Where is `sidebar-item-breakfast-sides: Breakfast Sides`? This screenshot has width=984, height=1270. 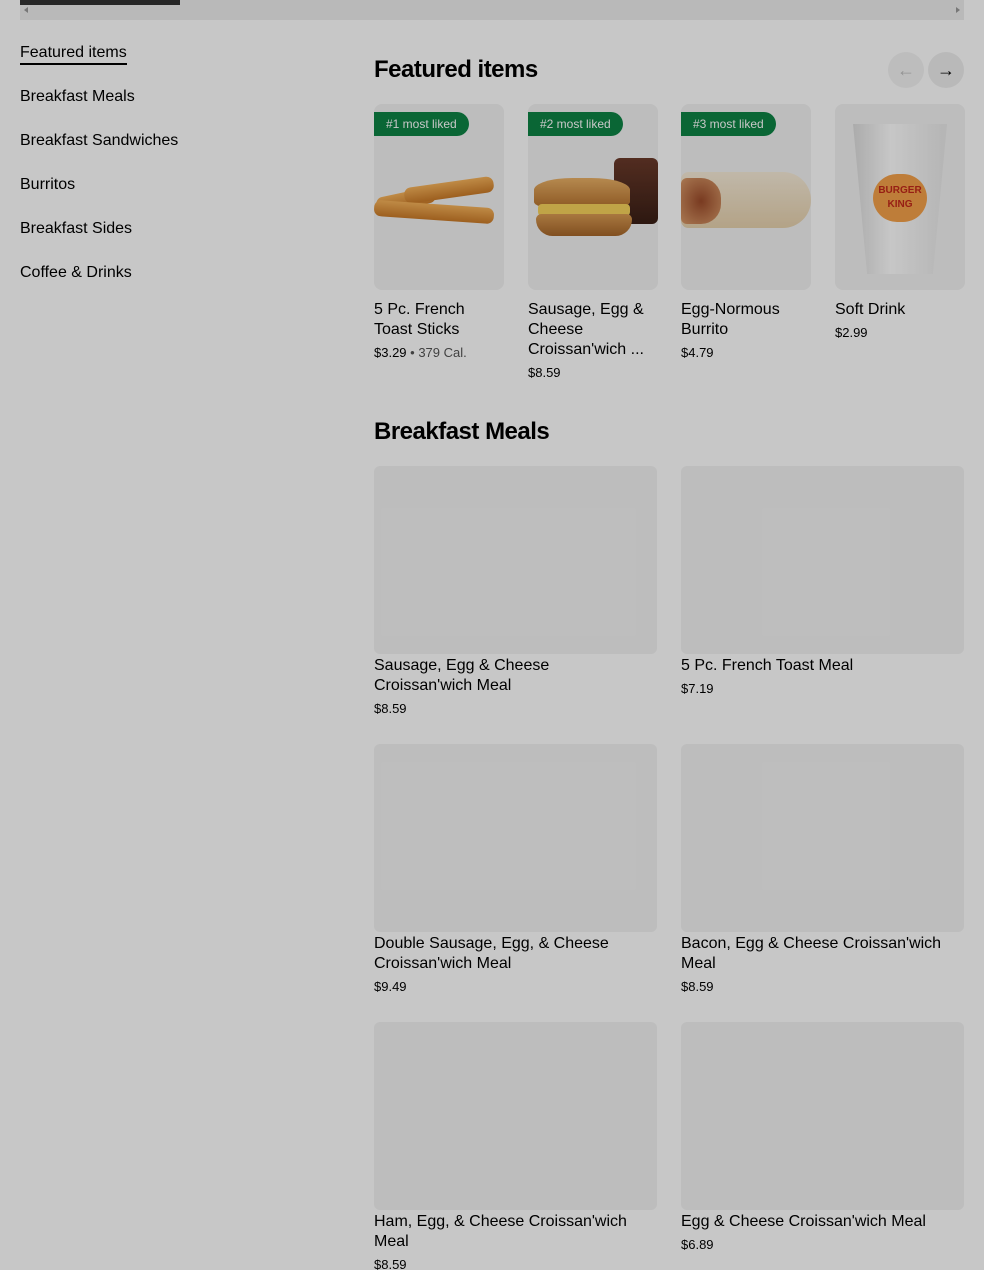 sidebar-item-breakfast-sides: Breakfast Sides is located at coordinates (170, 238).